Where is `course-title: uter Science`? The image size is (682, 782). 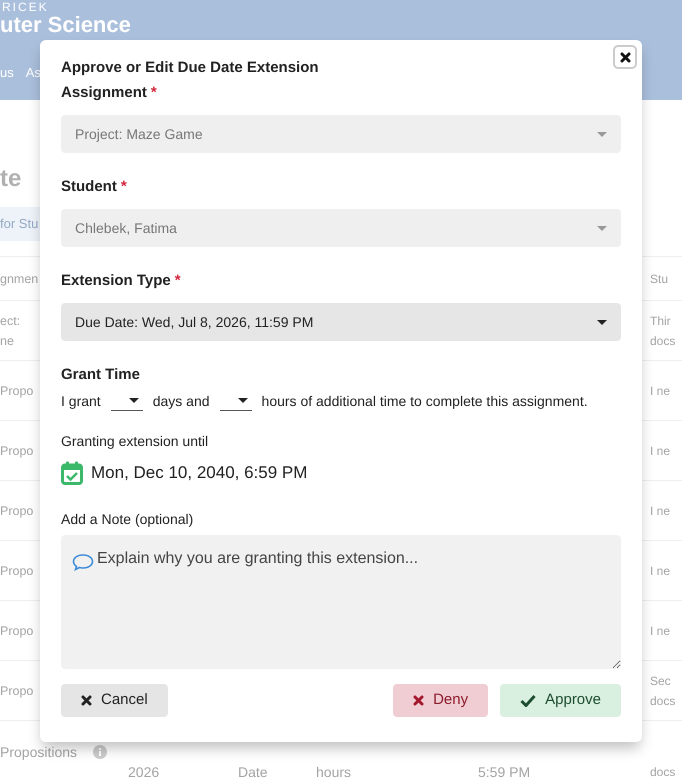 course-title: uter Science is located at coordinates (65, 25).